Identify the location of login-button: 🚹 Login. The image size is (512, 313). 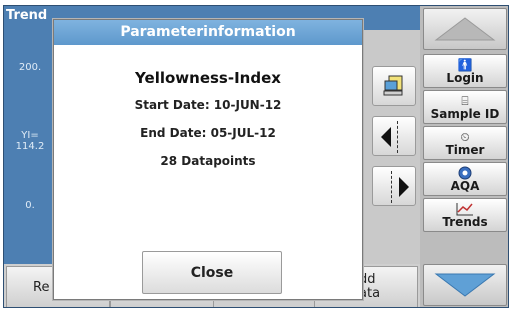
(465, 71).